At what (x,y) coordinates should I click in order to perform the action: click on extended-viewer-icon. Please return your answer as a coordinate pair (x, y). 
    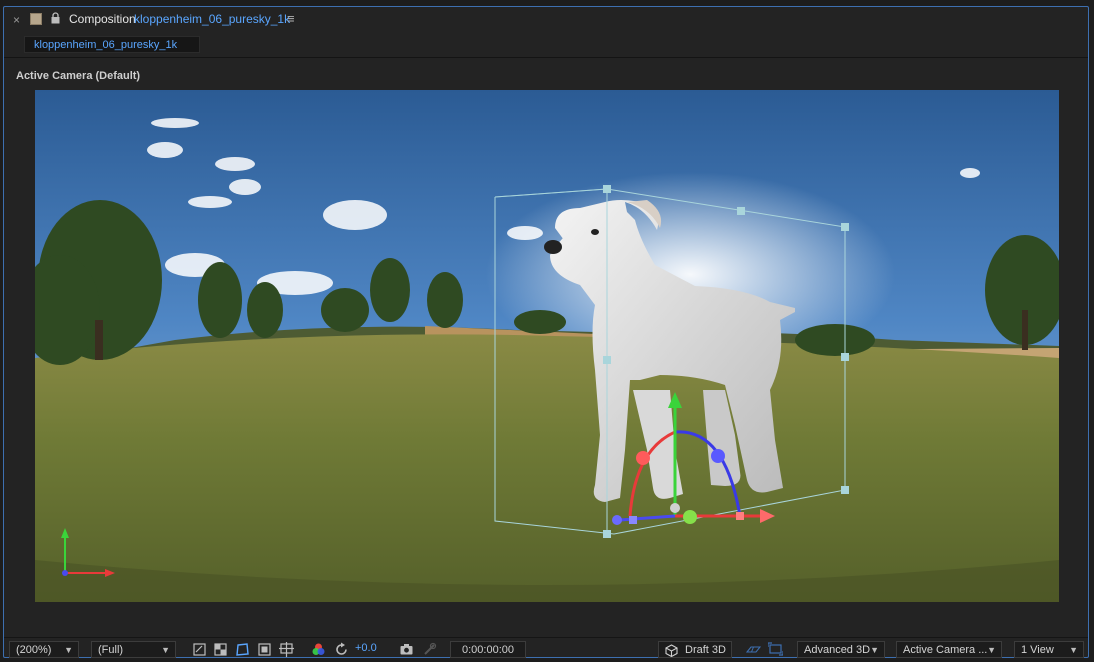
    Looking at the image, I should click on (775, 649).